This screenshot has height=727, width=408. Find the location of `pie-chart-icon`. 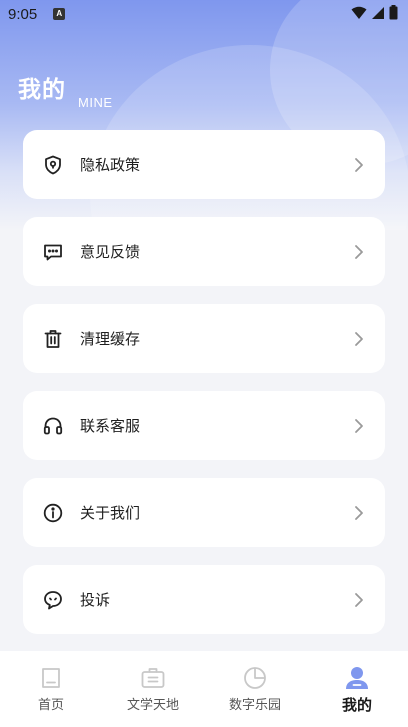

pie-chart-icon is located at coordinates (255, 678).